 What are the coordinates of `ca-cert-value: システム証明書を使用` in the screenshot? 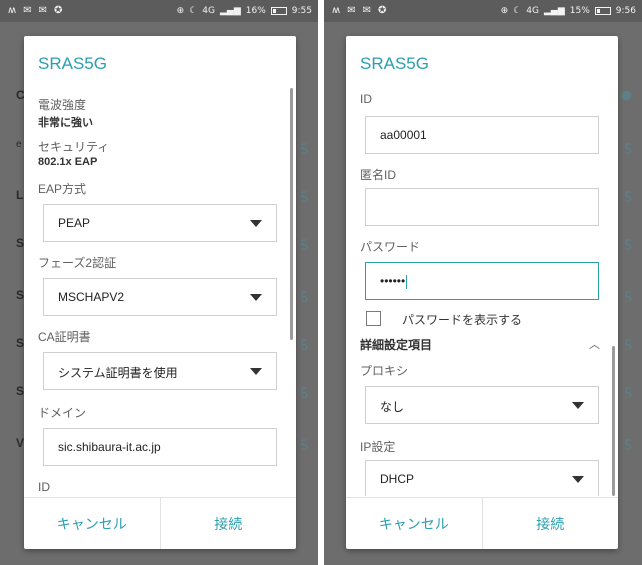 It's located at (118, 373).